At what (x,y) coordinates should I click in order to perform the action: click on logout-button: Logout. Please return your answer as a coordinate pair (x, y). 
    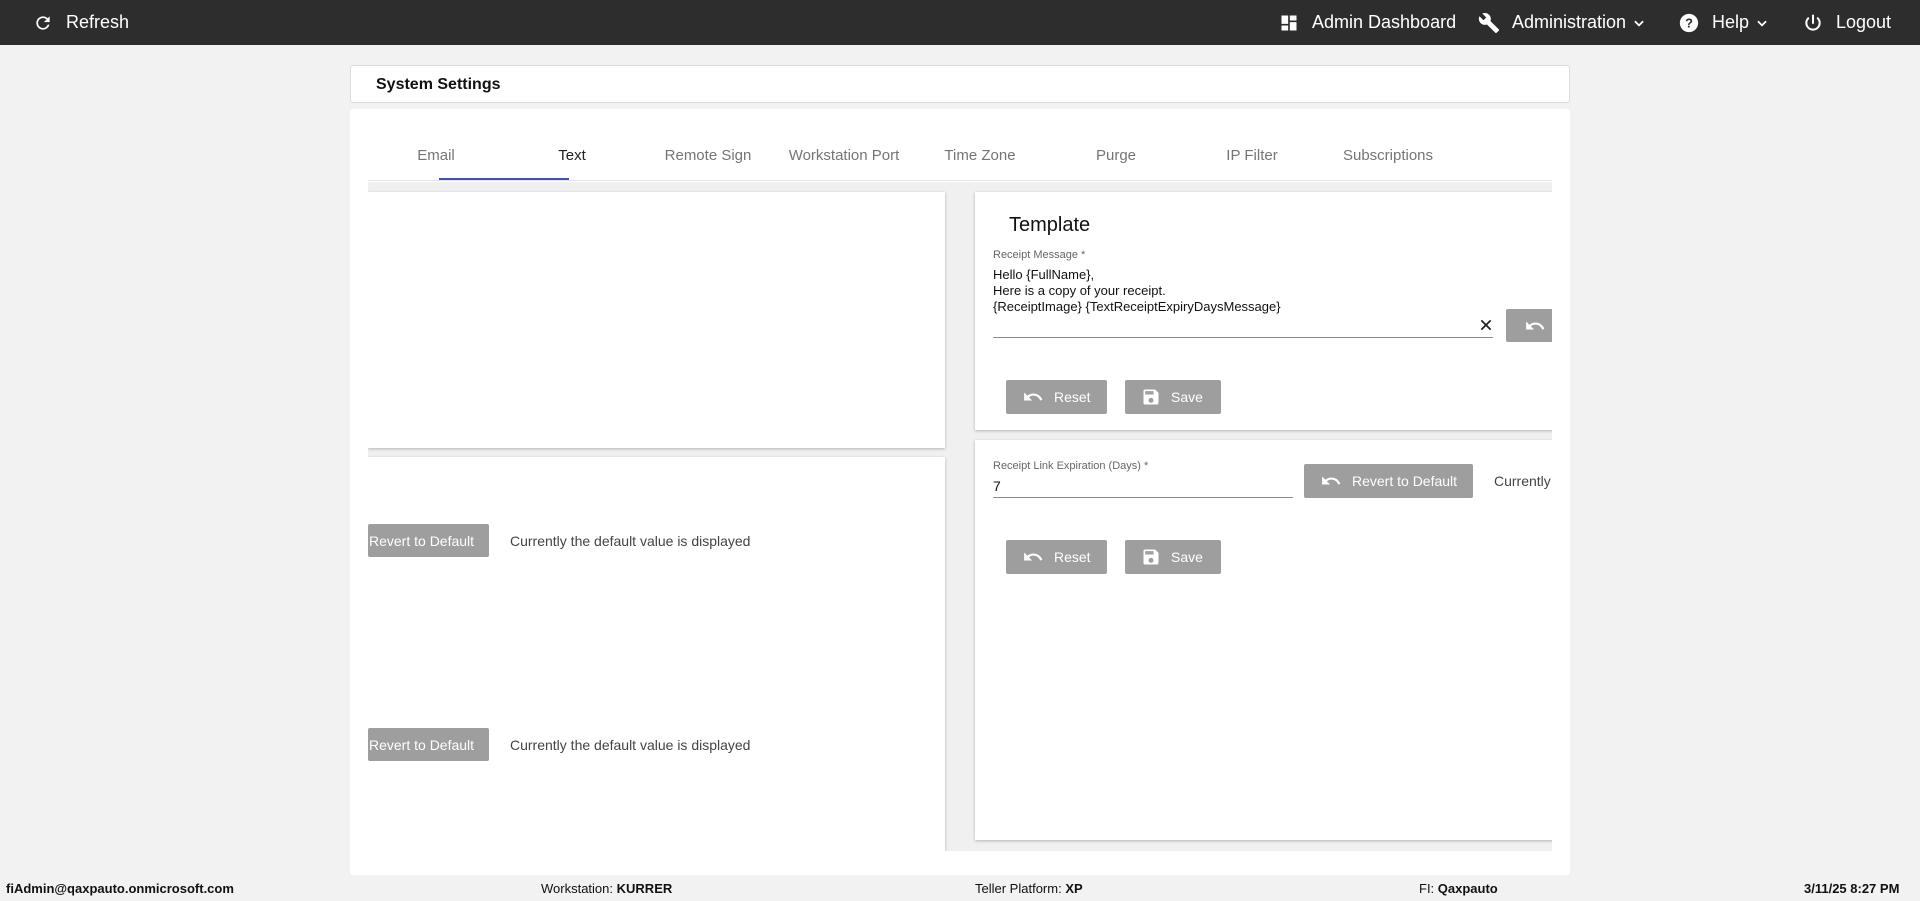
    Looking at the image, I should click on (1846, 22).